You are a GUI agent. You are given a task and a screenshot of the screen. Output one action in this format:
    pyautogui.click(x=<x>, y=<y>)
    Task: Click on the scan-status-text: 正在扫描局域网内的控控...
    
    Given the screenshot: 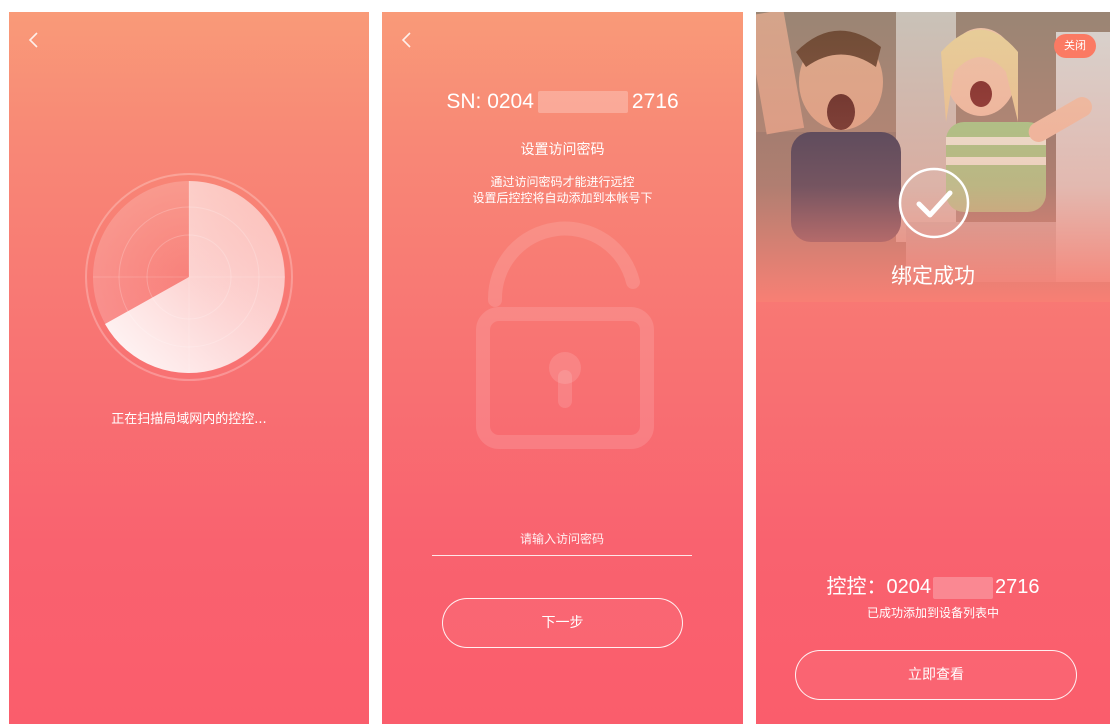 What is the action you would take?
    pyautogui.click(x=189, y=419)
    